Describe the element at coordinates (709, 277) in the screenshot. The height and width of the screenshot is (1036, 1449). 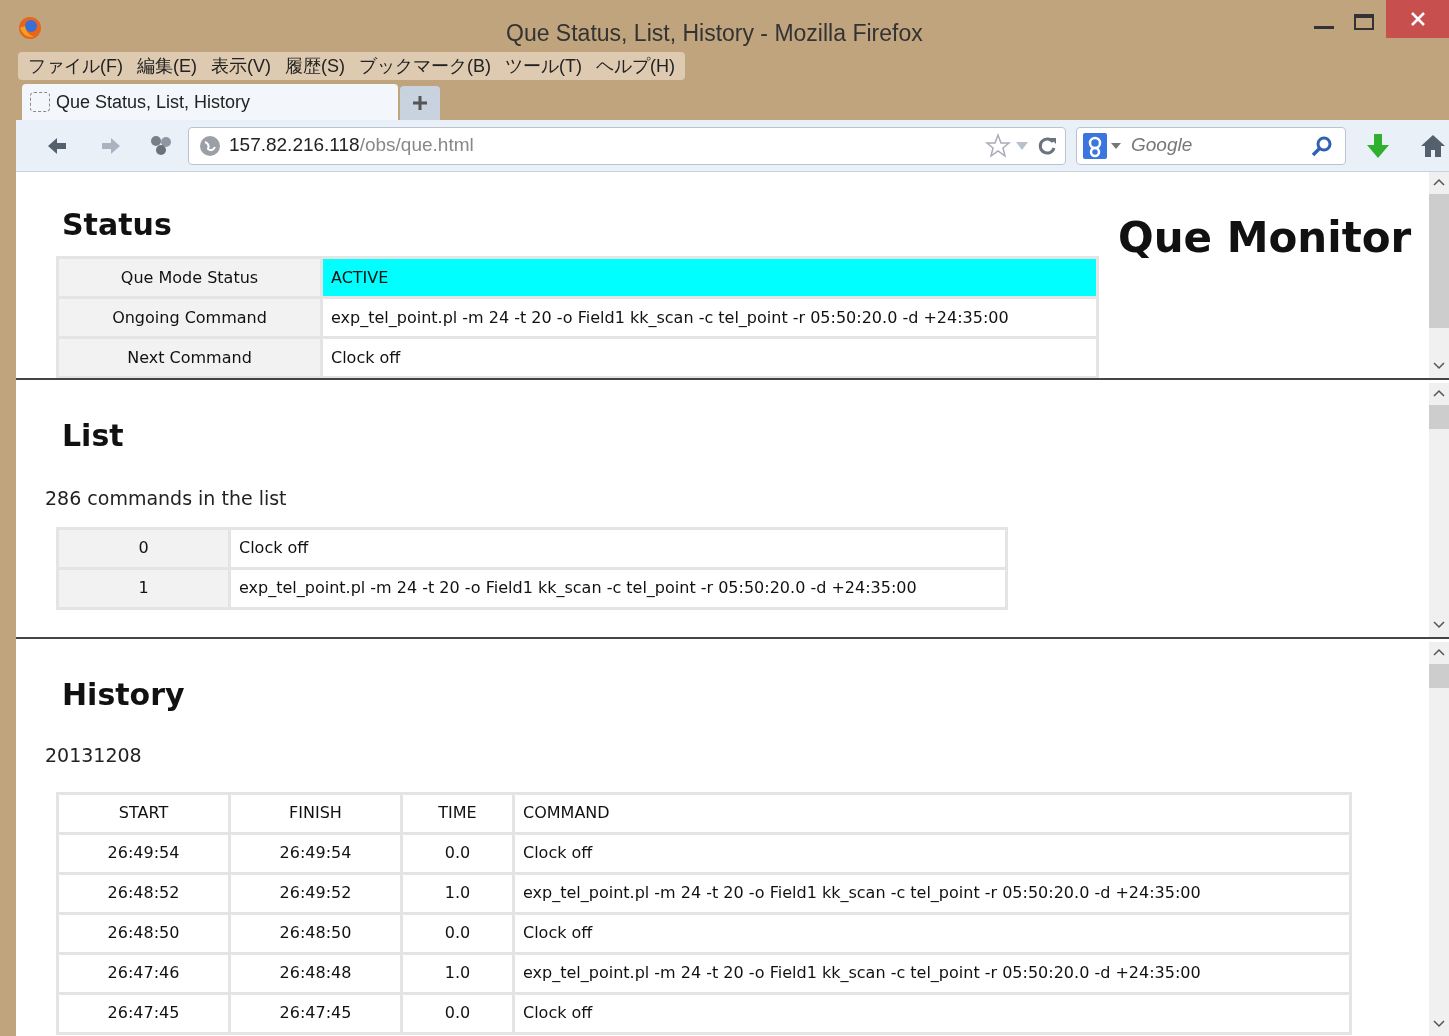
I see `table-cell: ACTIVE` at that location.